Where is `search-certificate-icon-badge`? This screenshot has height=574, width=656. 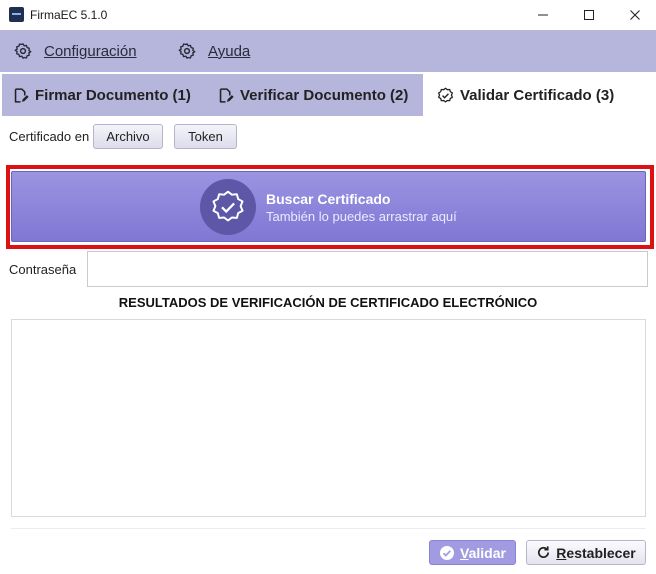 search-certificate-icon-badge is located at coordinates (228, 207).